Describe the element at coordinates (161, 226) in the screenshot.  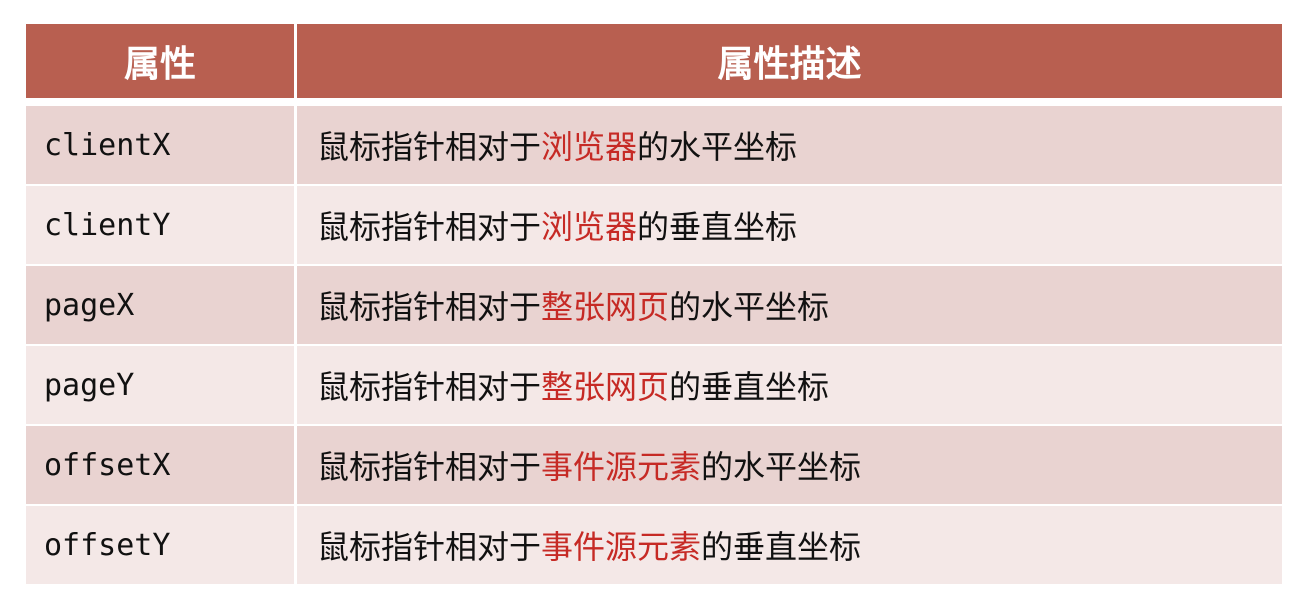
I see `property-name: clientY` at that location.